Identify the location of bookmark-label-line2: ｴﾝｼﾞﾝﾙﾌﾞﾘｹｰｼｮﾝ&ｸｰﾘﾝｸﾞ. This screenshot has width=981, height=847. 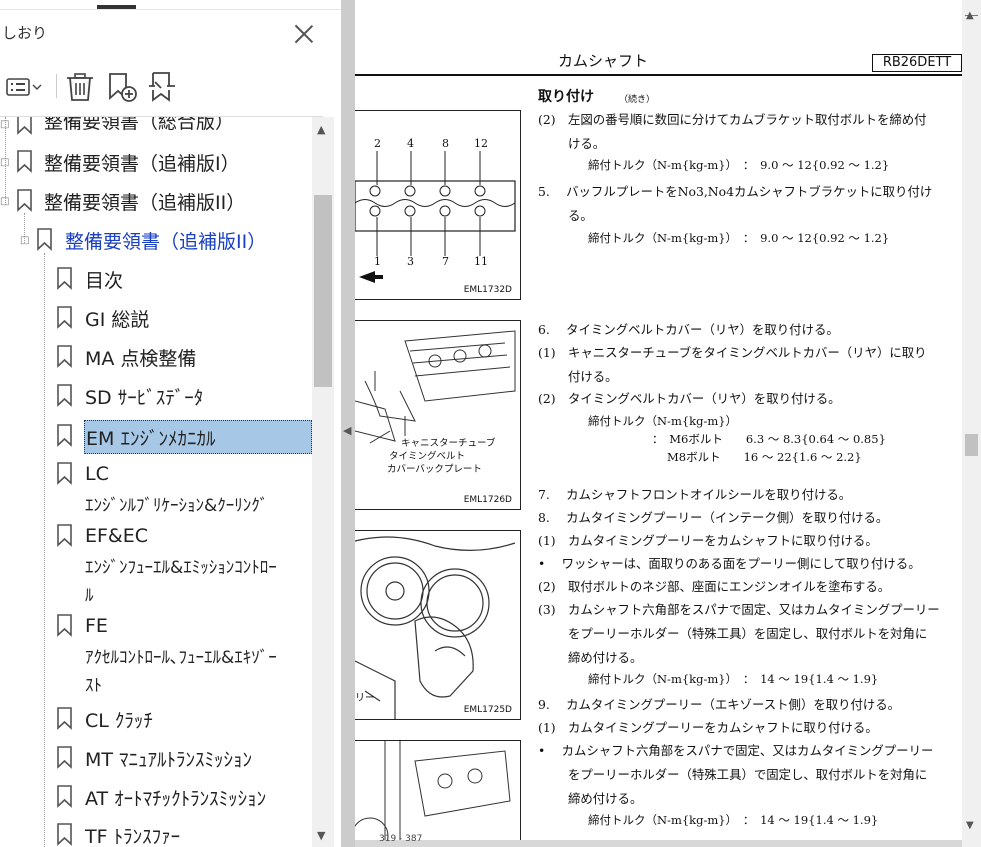
(177, 506).